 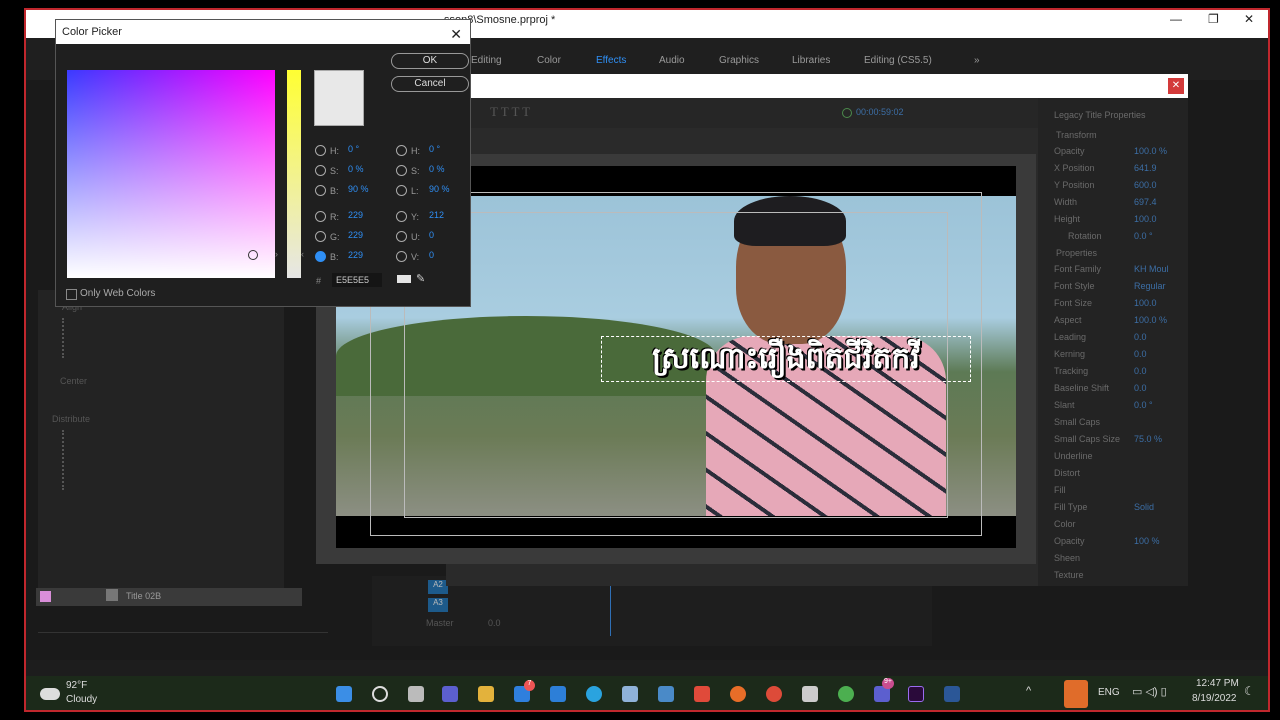 What do you see at coordinates (611, 60) in the screenshot?
I see `workspace-tab-effects: Effects` at bounding box center [611, 60].